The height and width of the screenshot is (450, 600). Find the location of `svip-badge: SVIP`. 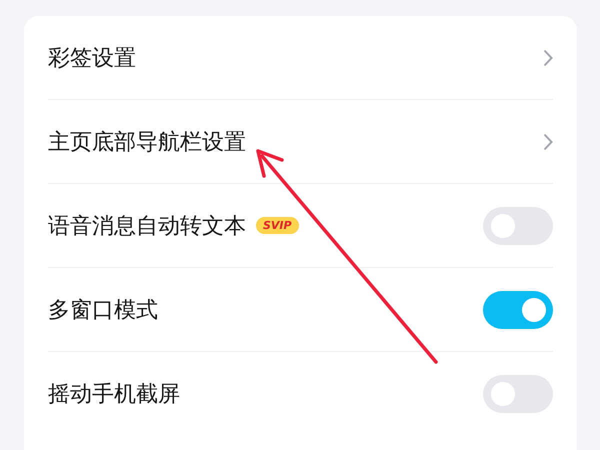

svip-badge: SVIP is located at coordinates (277, 225).